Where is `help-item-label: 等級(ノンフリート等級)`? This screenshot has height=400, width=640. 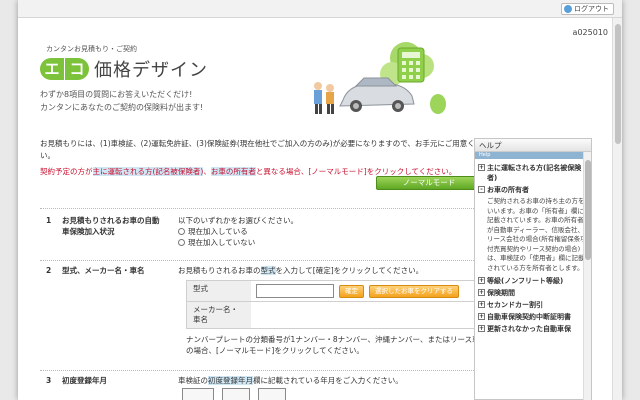 help-item-label: 等級(ノンフリート等級) is located at coordinates (525, 281).